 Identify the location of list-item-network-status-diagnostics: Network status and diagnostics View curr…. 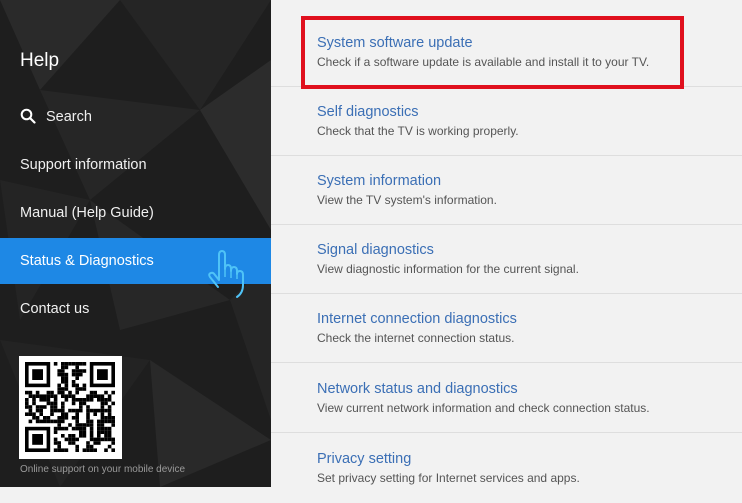
(506, 398).